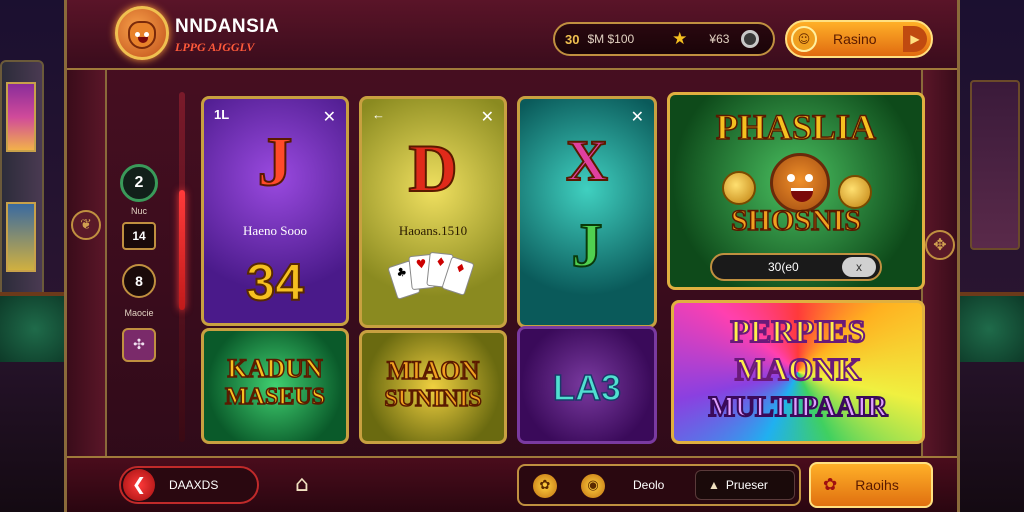 This screenshot has height=512, width=1024. Describe the element at coordinates (142, 33) in the screenshot. I see `lion-logo-icon` at that location.